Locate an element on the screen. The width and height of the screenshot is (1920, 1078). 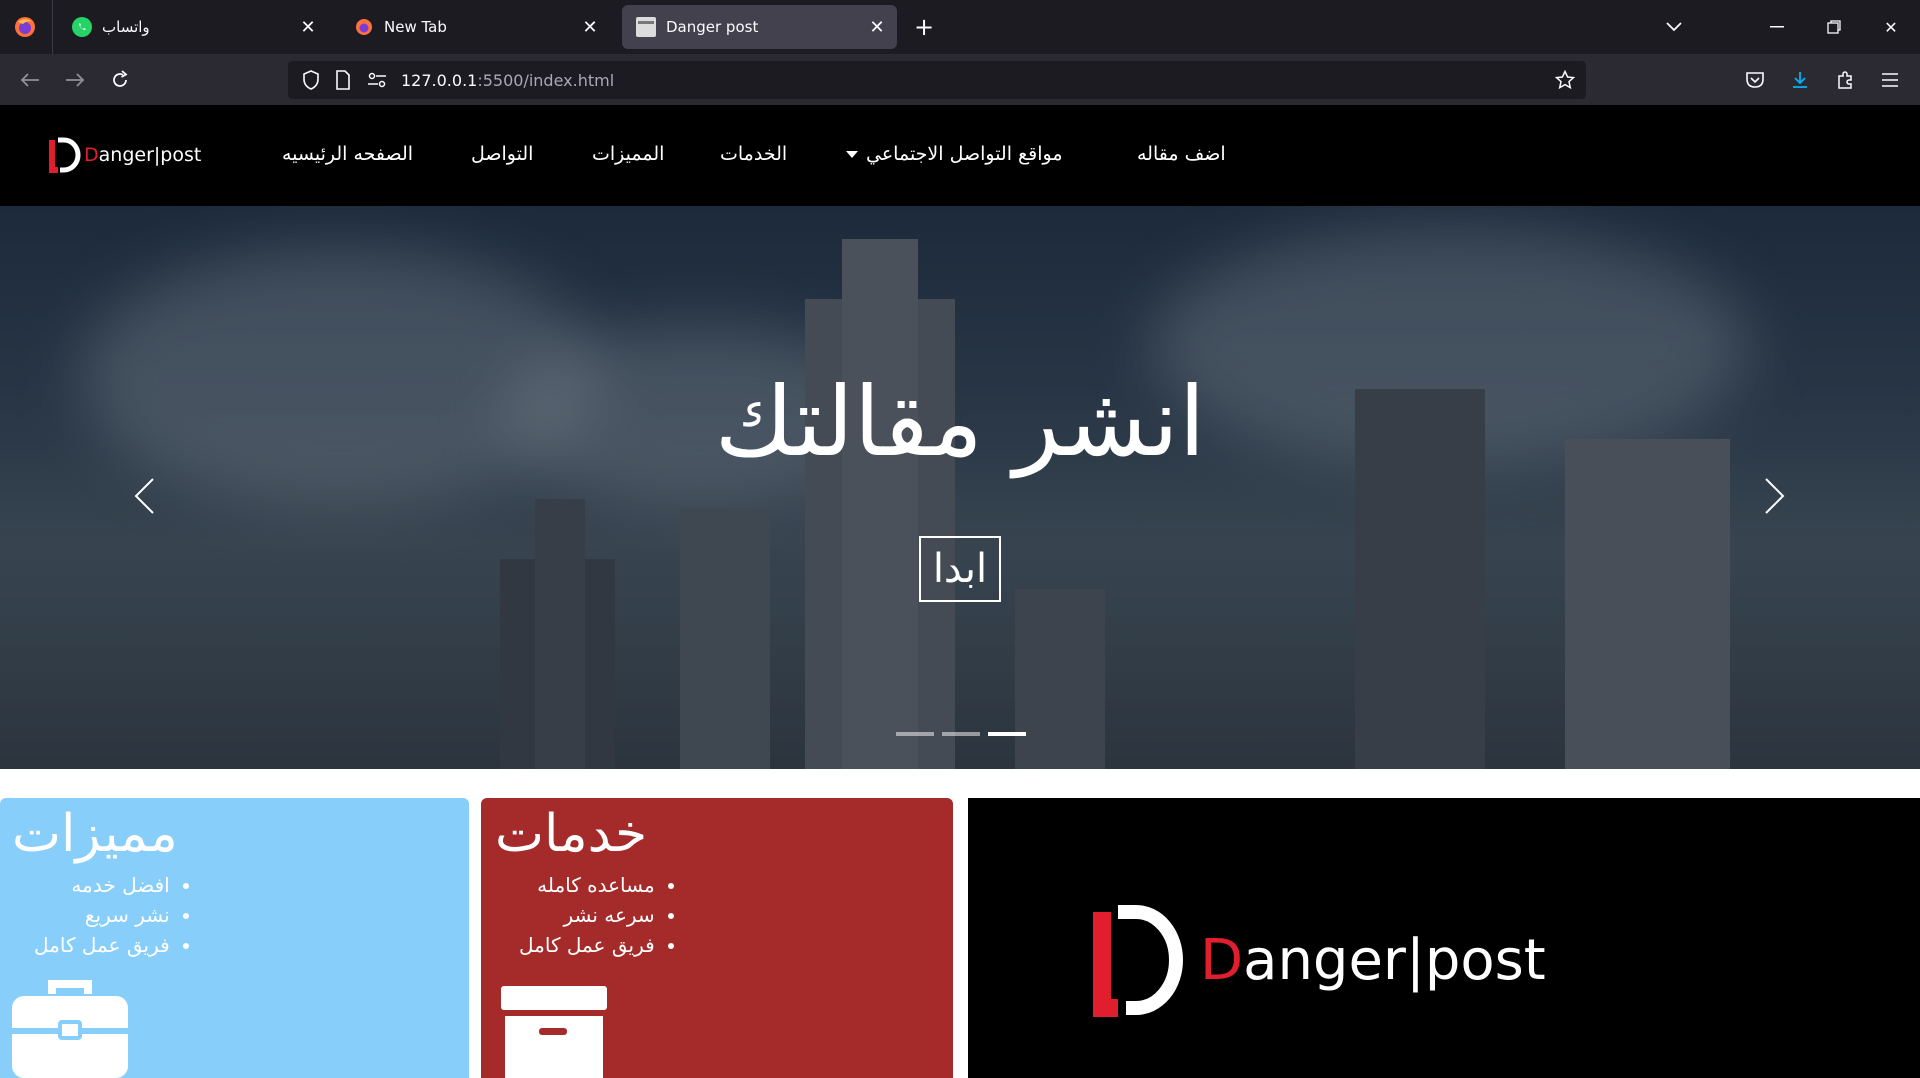
features-title: مميزات is located at coordinates (95, 834).